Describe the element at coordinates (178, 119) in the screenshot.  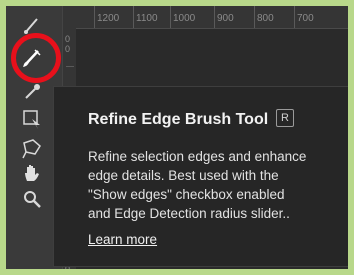
I see `tooltip-title: Refine Edge Brush Tool` at that location.